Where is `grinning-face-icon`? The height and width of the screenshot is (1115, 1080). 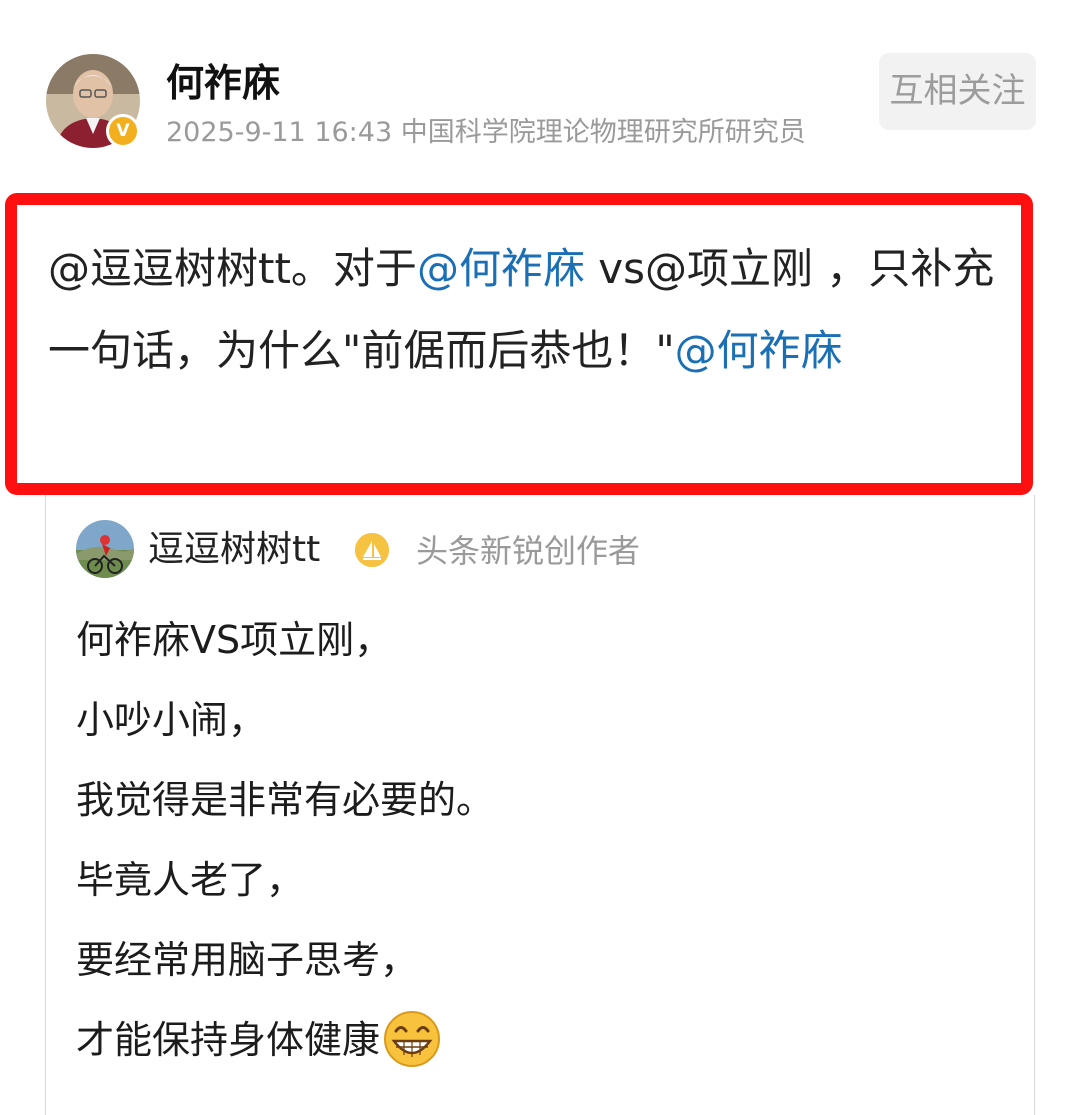
grinning-face-icon is located at coordinates (412, 1039).